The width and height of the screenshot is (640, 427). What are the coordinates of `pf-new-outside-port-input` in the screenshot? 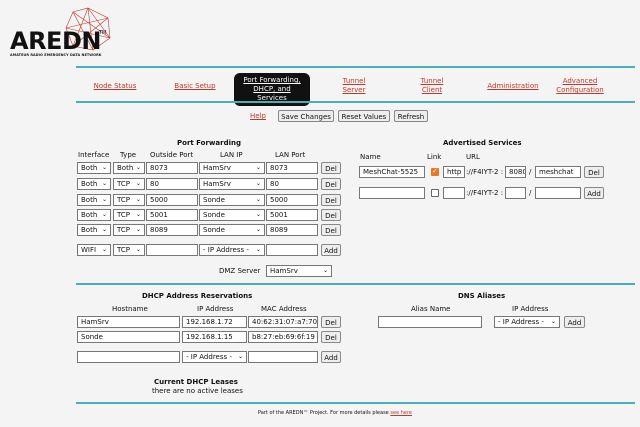 It's located at (172, 250).